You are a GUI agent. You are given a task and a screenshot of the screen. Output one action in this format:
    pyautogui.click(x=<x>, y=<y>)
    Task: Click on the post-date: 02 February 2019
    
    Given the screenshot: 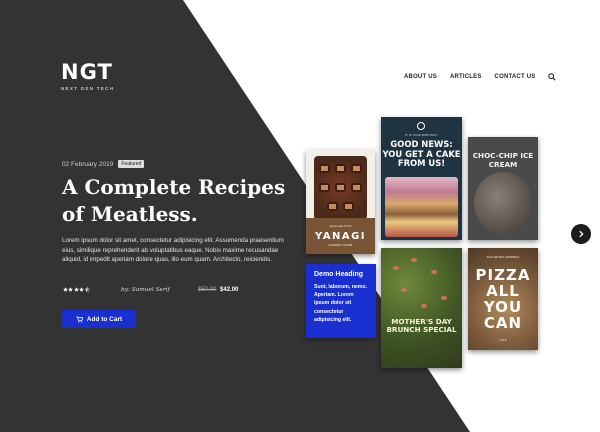 What is the action you would take?
    pyautogui.click(x=88, y=164)
    